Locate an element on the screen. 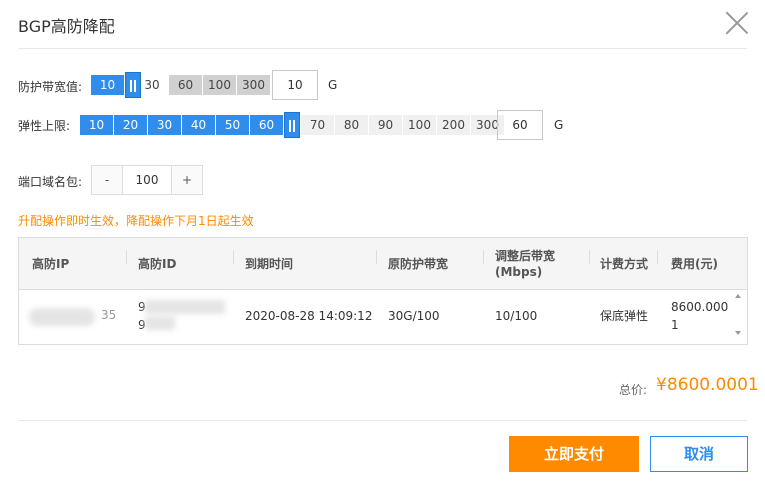 The image size is (765, 487). elastic-option: 20 is located at coordinates (130, 125).